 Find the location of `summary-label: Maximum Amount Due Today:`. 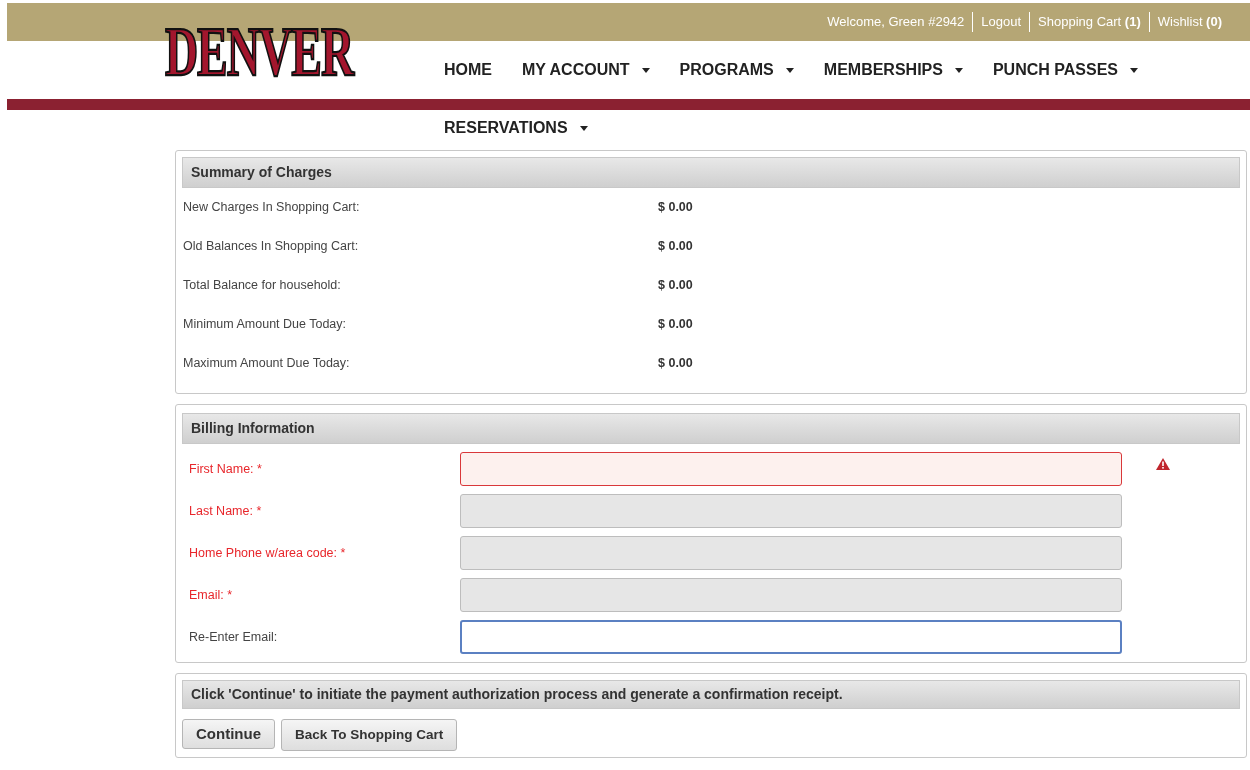

summary-label: Maximum Amount Due Today: is located at coordinates (267, 364).